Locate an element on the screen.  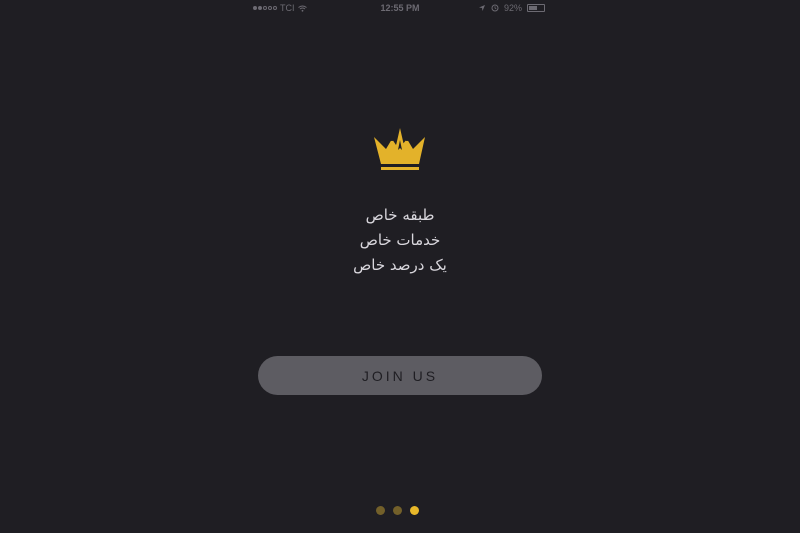
page-indicator is located at coordinates (397, 510).